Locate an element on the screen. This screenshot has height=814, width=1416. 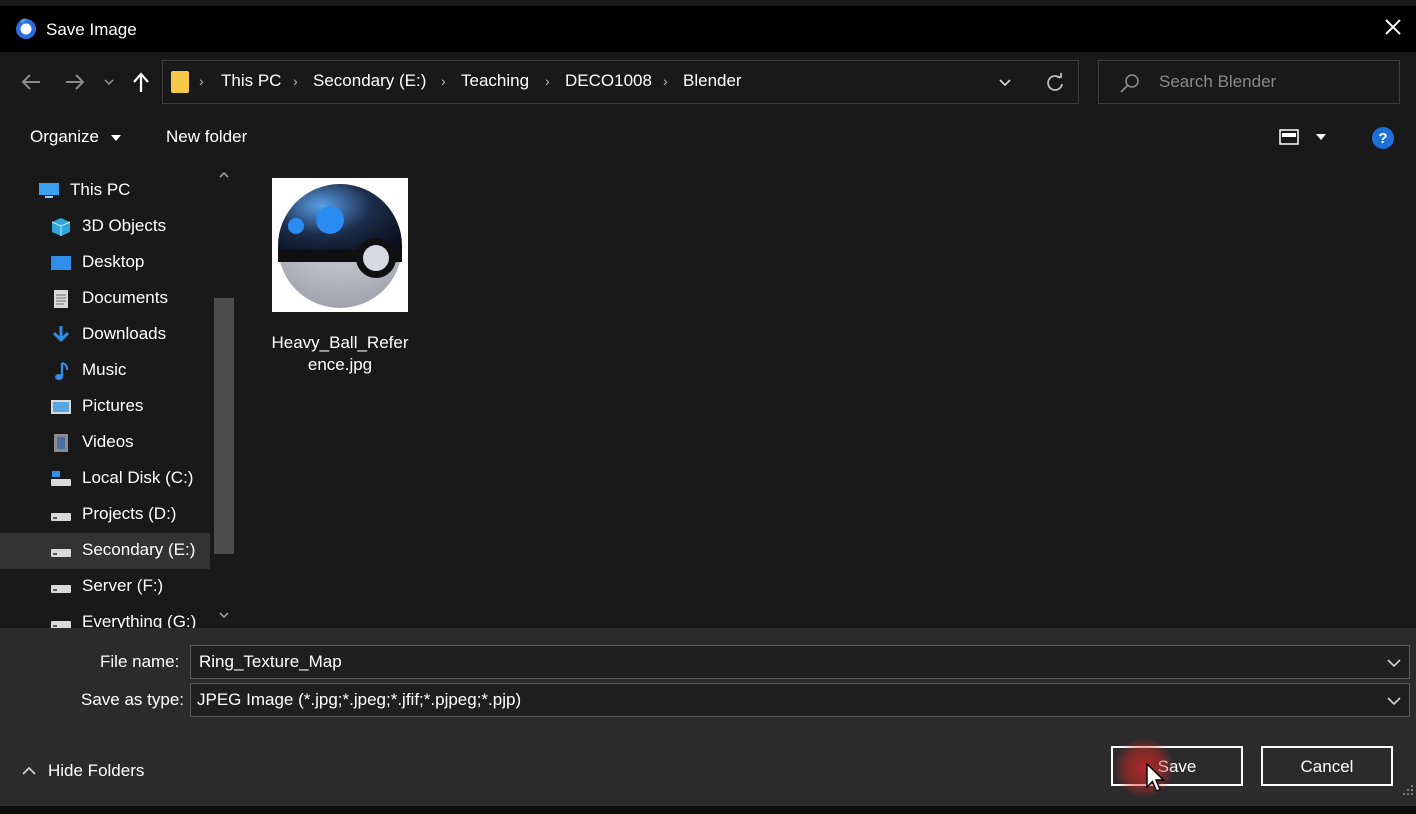
file-name-value: Ring_Texture_Map is located at coordinates (270, 661).